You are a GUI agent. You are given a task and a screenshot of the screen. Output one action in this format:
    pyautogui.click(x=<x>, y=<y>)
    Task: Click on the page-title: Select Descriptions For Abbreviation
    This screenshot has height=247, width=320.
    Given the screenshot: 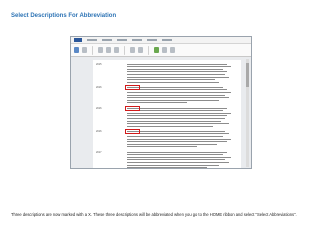 What is the action you would take?
    pyautogui.click(x=64, y=16)
    